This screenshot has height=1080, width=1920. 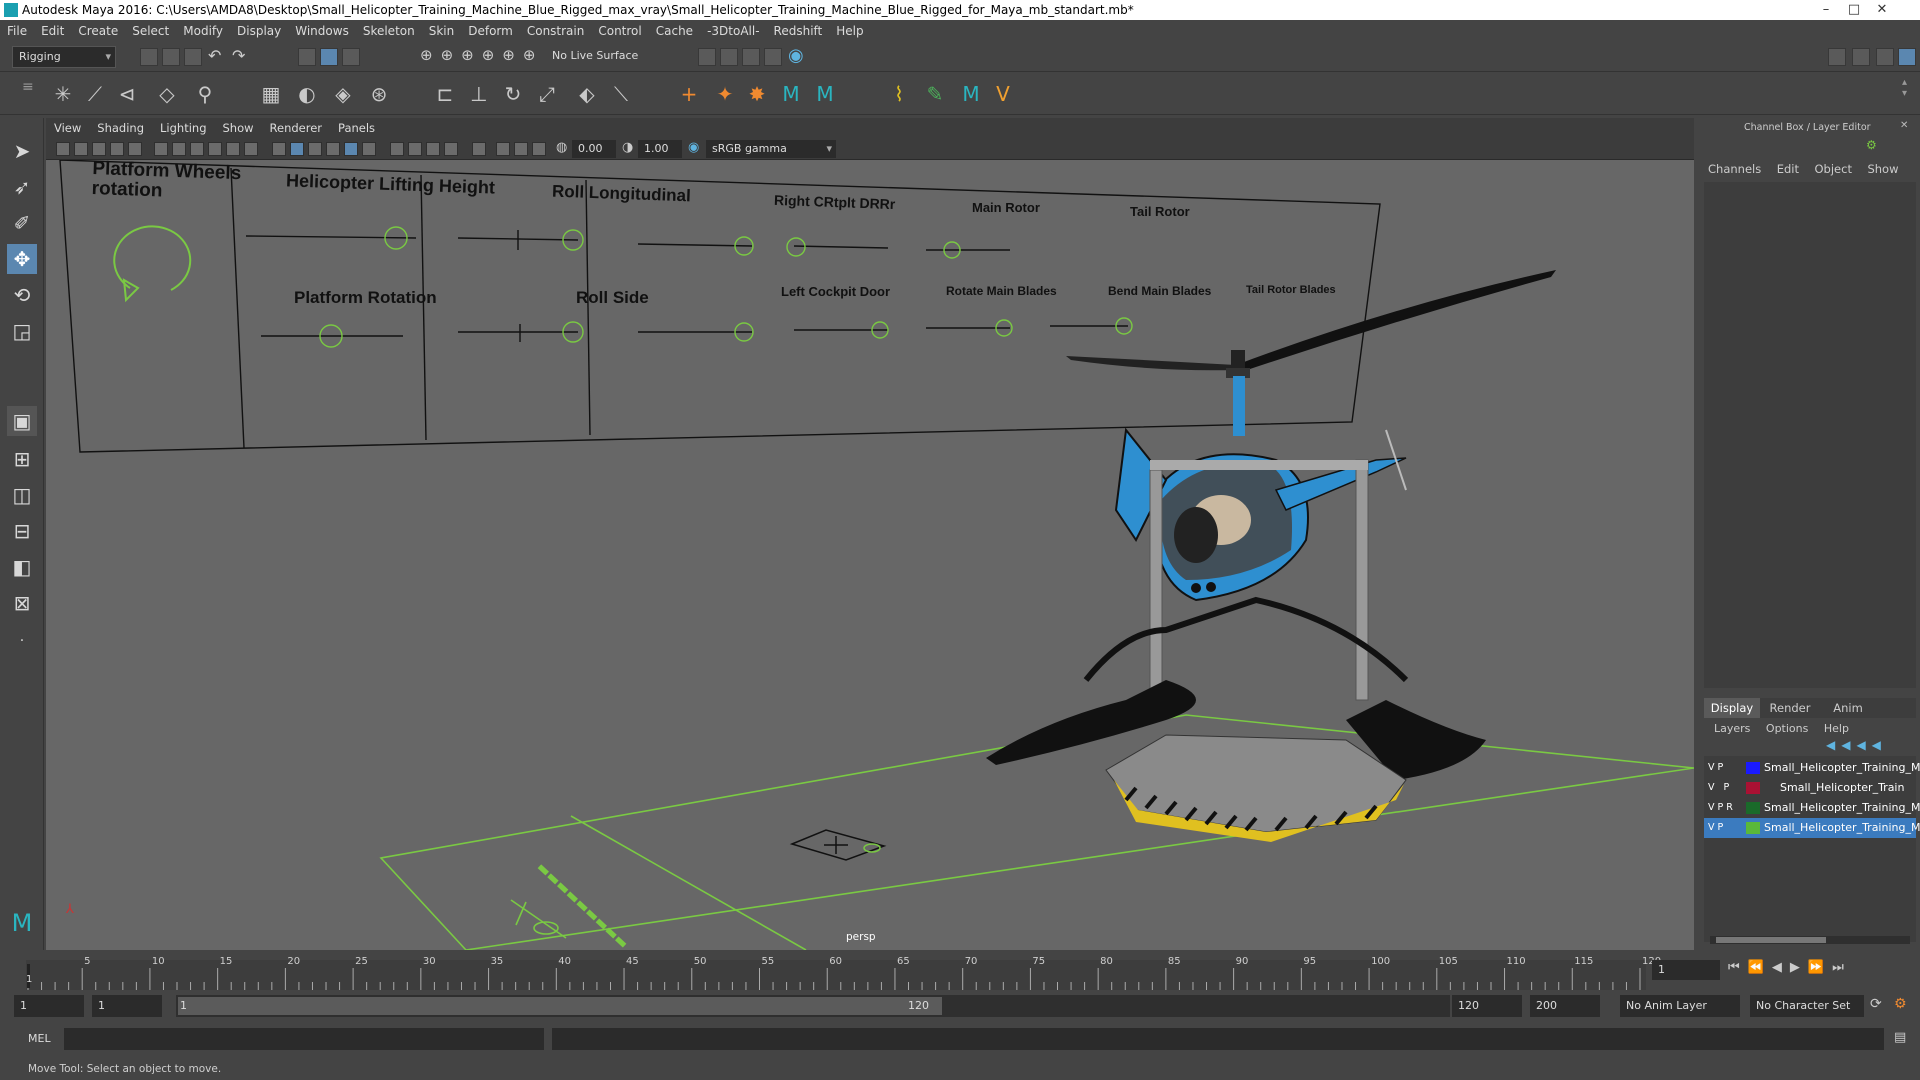 What do you see at coordinates (674, 31) in the screenshot?
I see `menu-cache: Cache` at bounding box center [674, 31].